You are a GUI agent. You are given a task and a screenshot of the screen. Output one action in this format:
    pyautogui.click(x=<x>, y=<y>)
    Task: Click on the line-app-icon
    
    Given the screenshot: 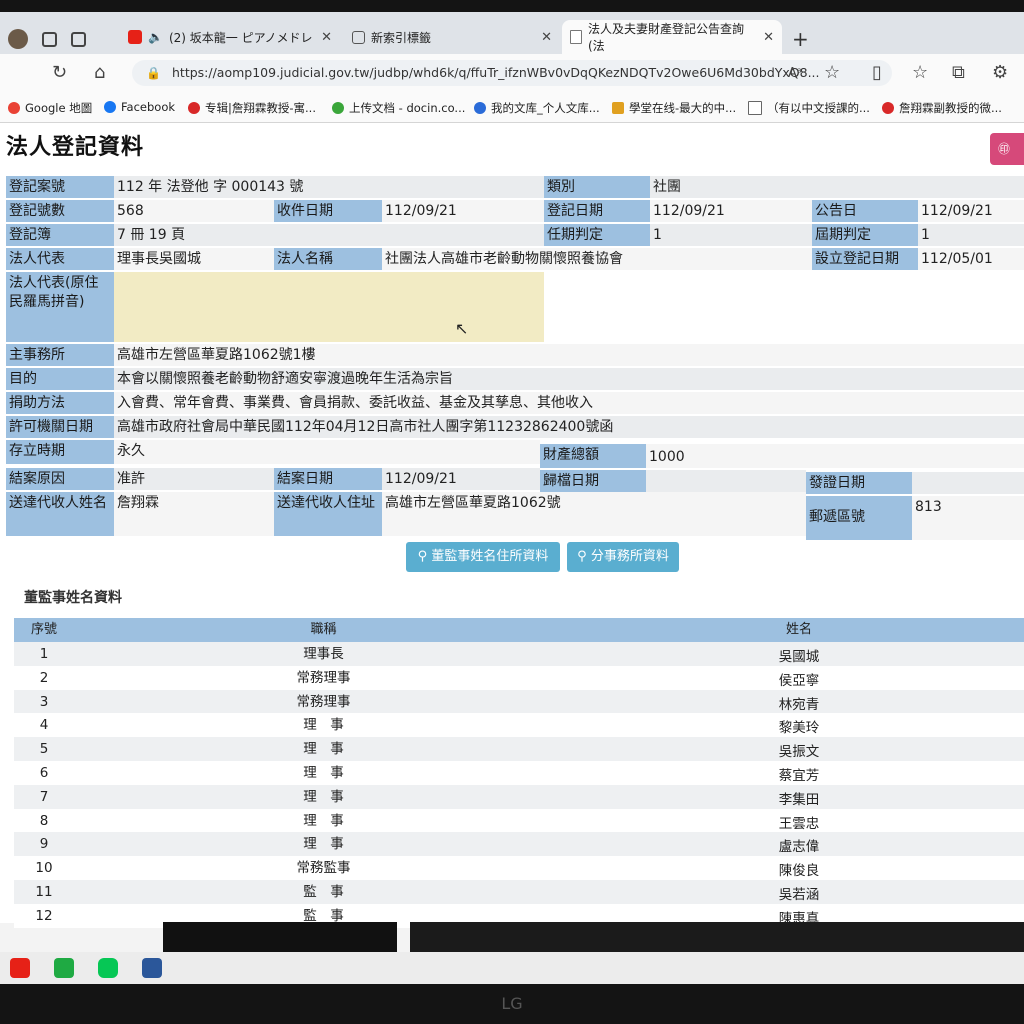 What is the action you would take?
    pyautogui.click(x=108, y=968)
    